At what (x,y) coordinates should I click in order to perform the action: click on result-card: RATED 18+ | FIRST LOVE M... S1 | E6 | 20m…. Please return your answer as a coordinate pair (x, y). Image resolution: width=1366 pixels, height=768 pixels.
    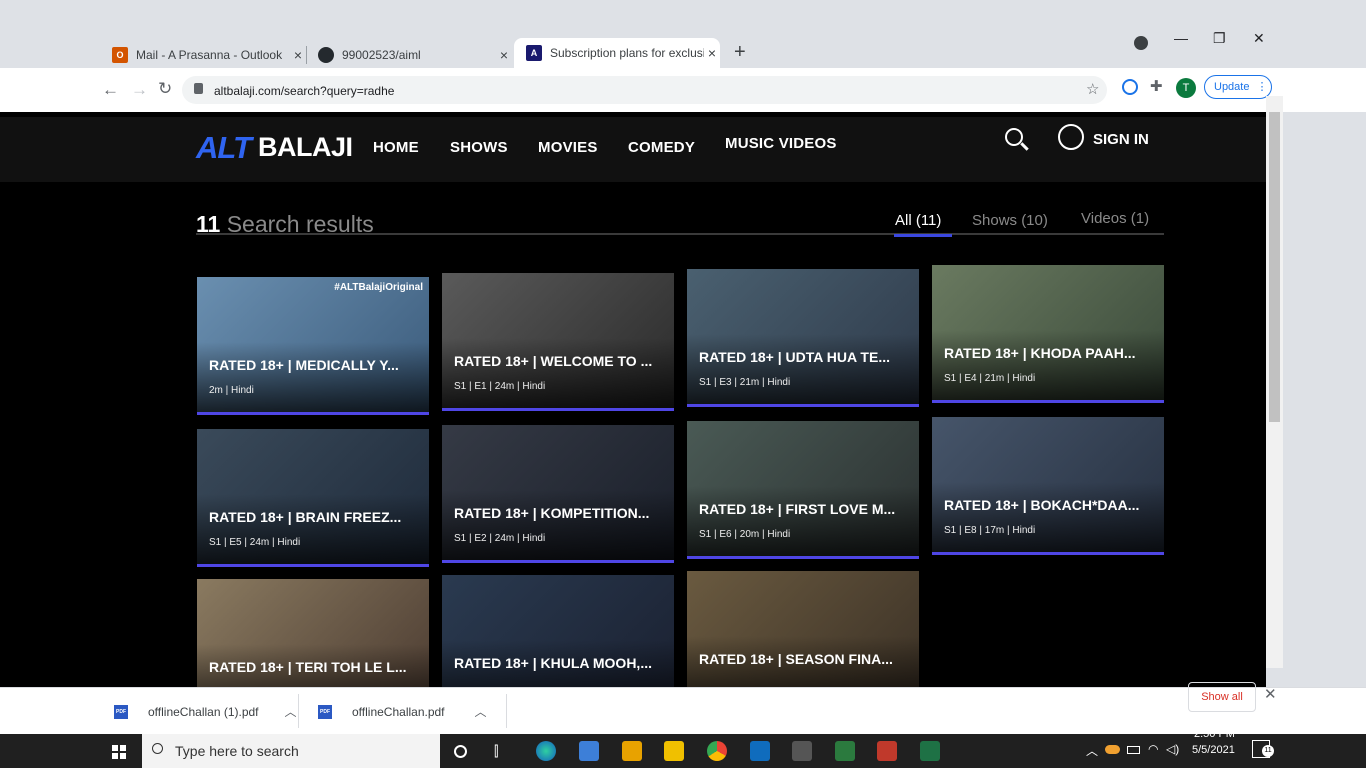
    Looking at the image, I should click on (803, 490).